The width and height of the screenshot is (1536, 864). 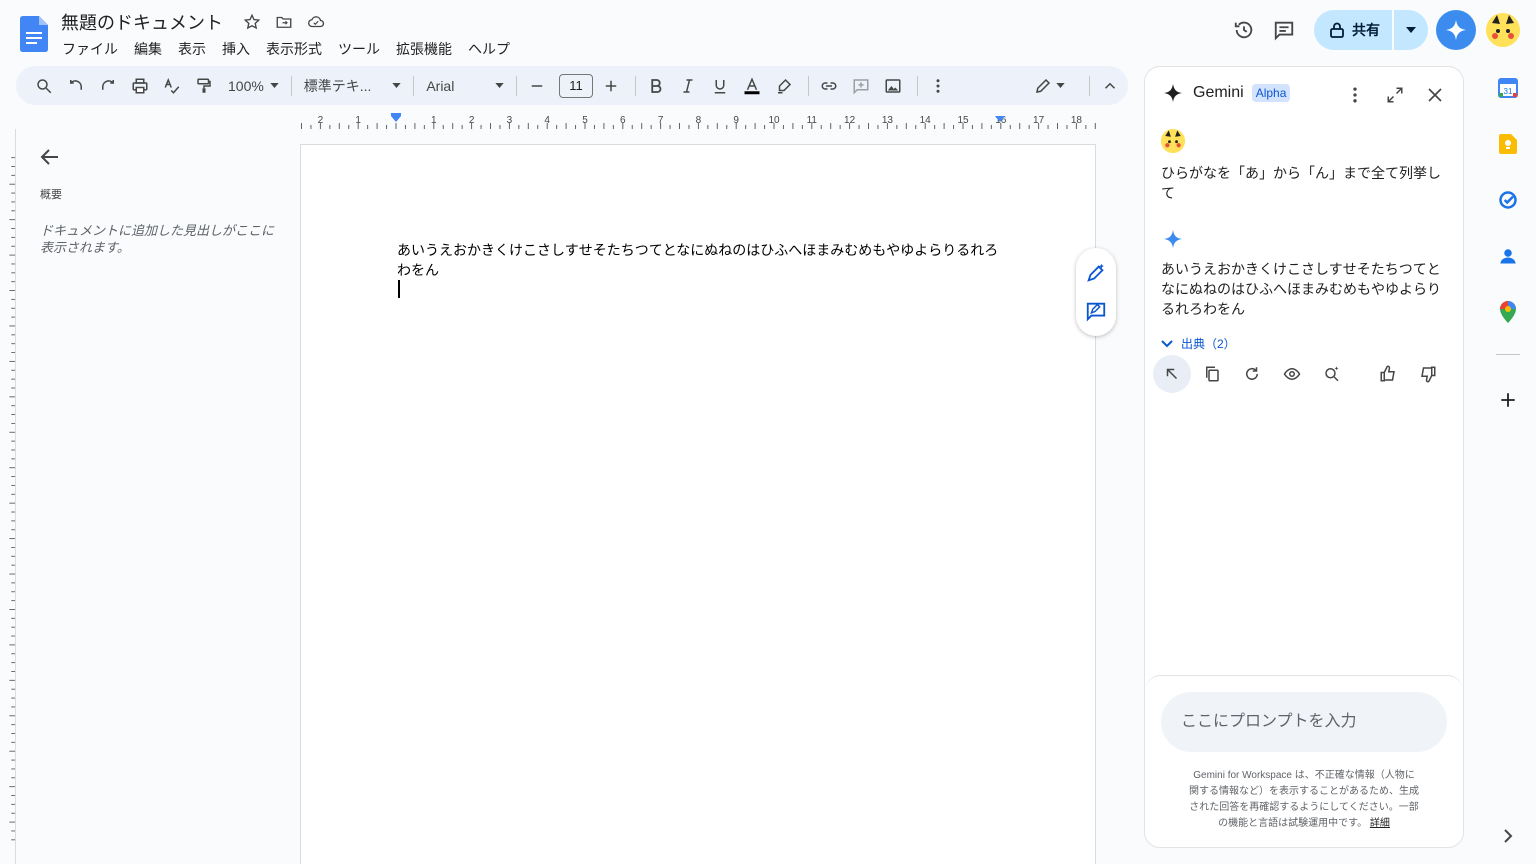 I want to click on font-size-input: 11, so click(x=576, y=85).